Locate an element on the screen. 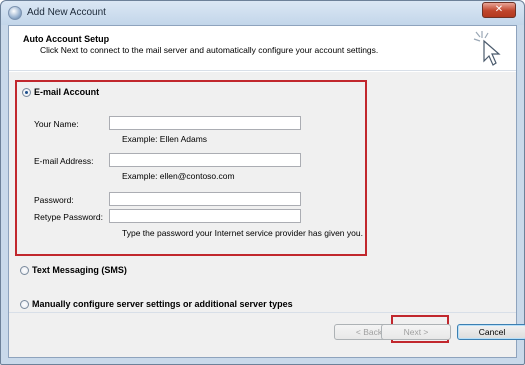  app-icon is located at coordinates (15, 13).